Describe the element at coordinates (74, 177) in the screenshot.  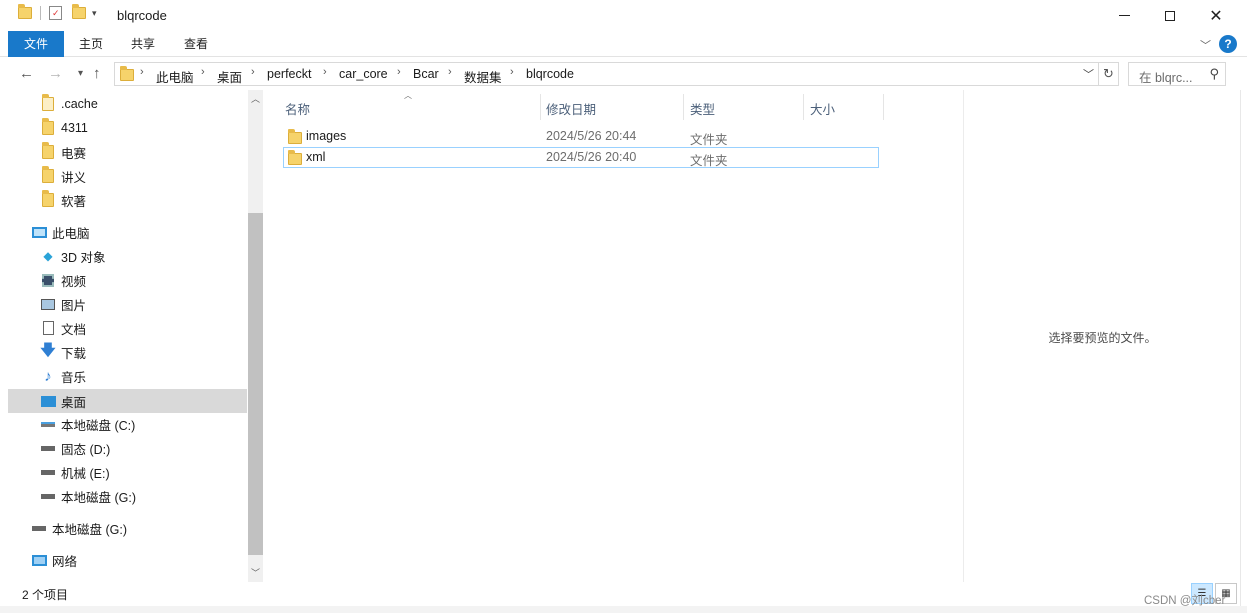
I see `nav-item-label: 讲义` at that location.